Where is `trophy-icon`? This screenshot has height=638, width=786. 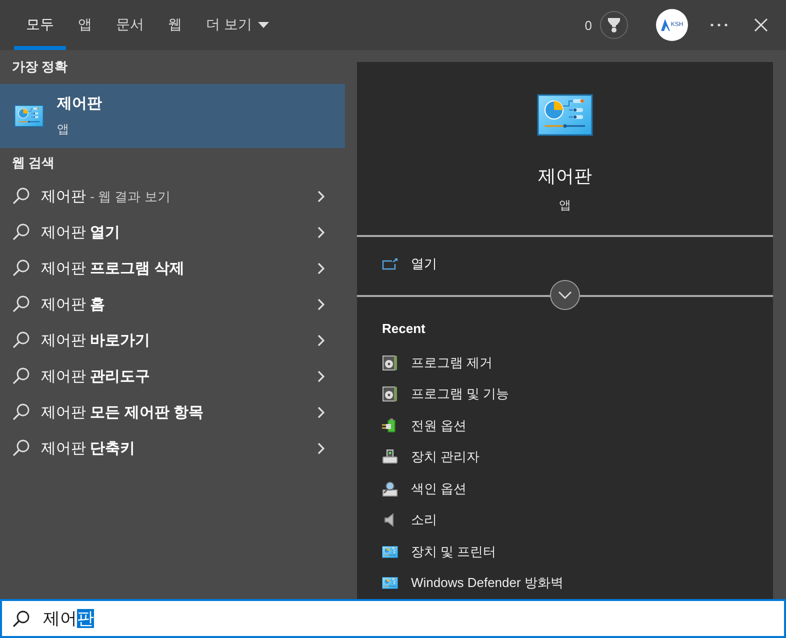
trophy-icon is located at coordinates (614, 25).